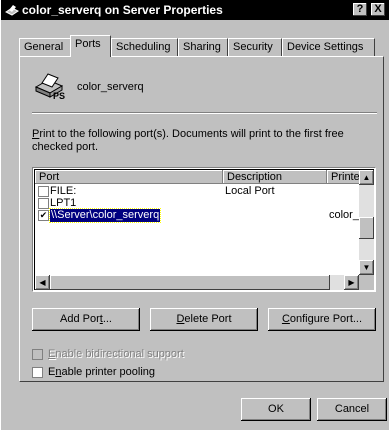 This screenshot has height=430, width=389. What do you see at coordinates (204, 319) in the screenshot?
I see `delete-port-button: Delete Port` at bounding box center [204, 319].